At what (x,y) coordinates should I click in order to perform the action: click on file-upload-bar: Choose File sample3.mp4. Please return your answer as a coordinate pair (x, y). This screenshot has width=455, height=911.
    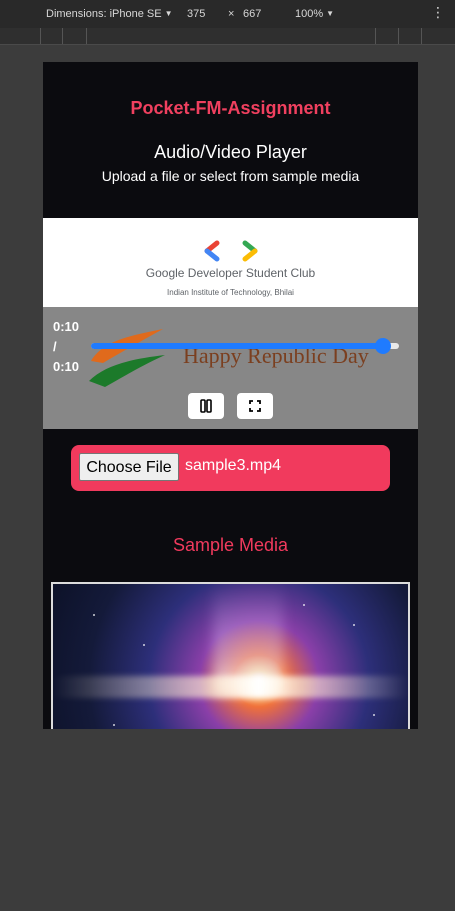
    Looking at the image, I should click on (230, 468).